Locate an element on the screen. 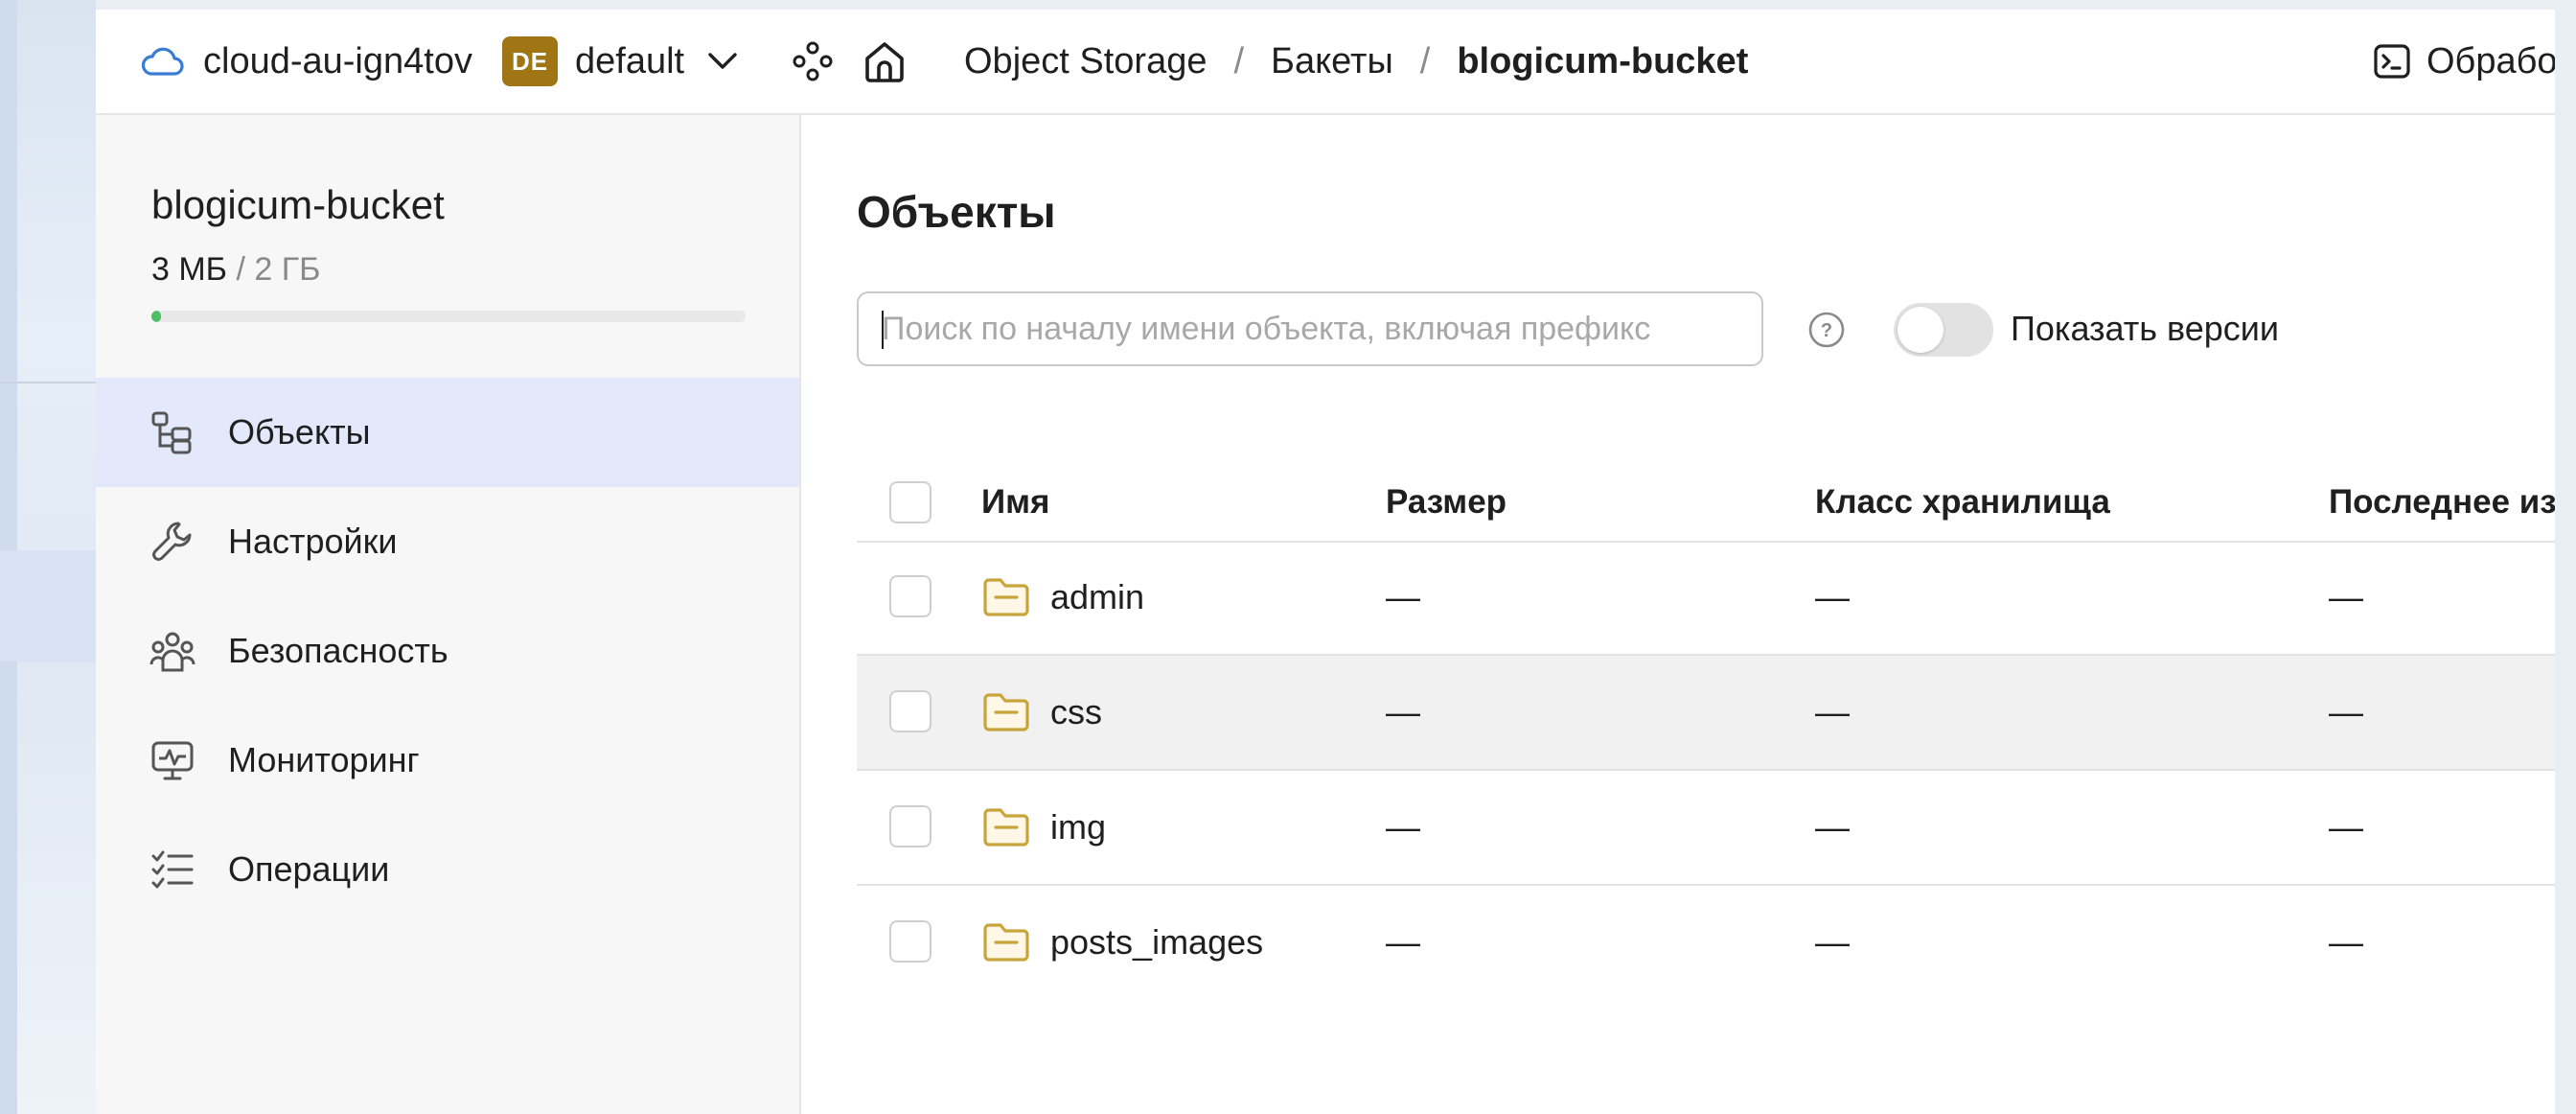  wrench-icon is located at coordinates (172, 541).